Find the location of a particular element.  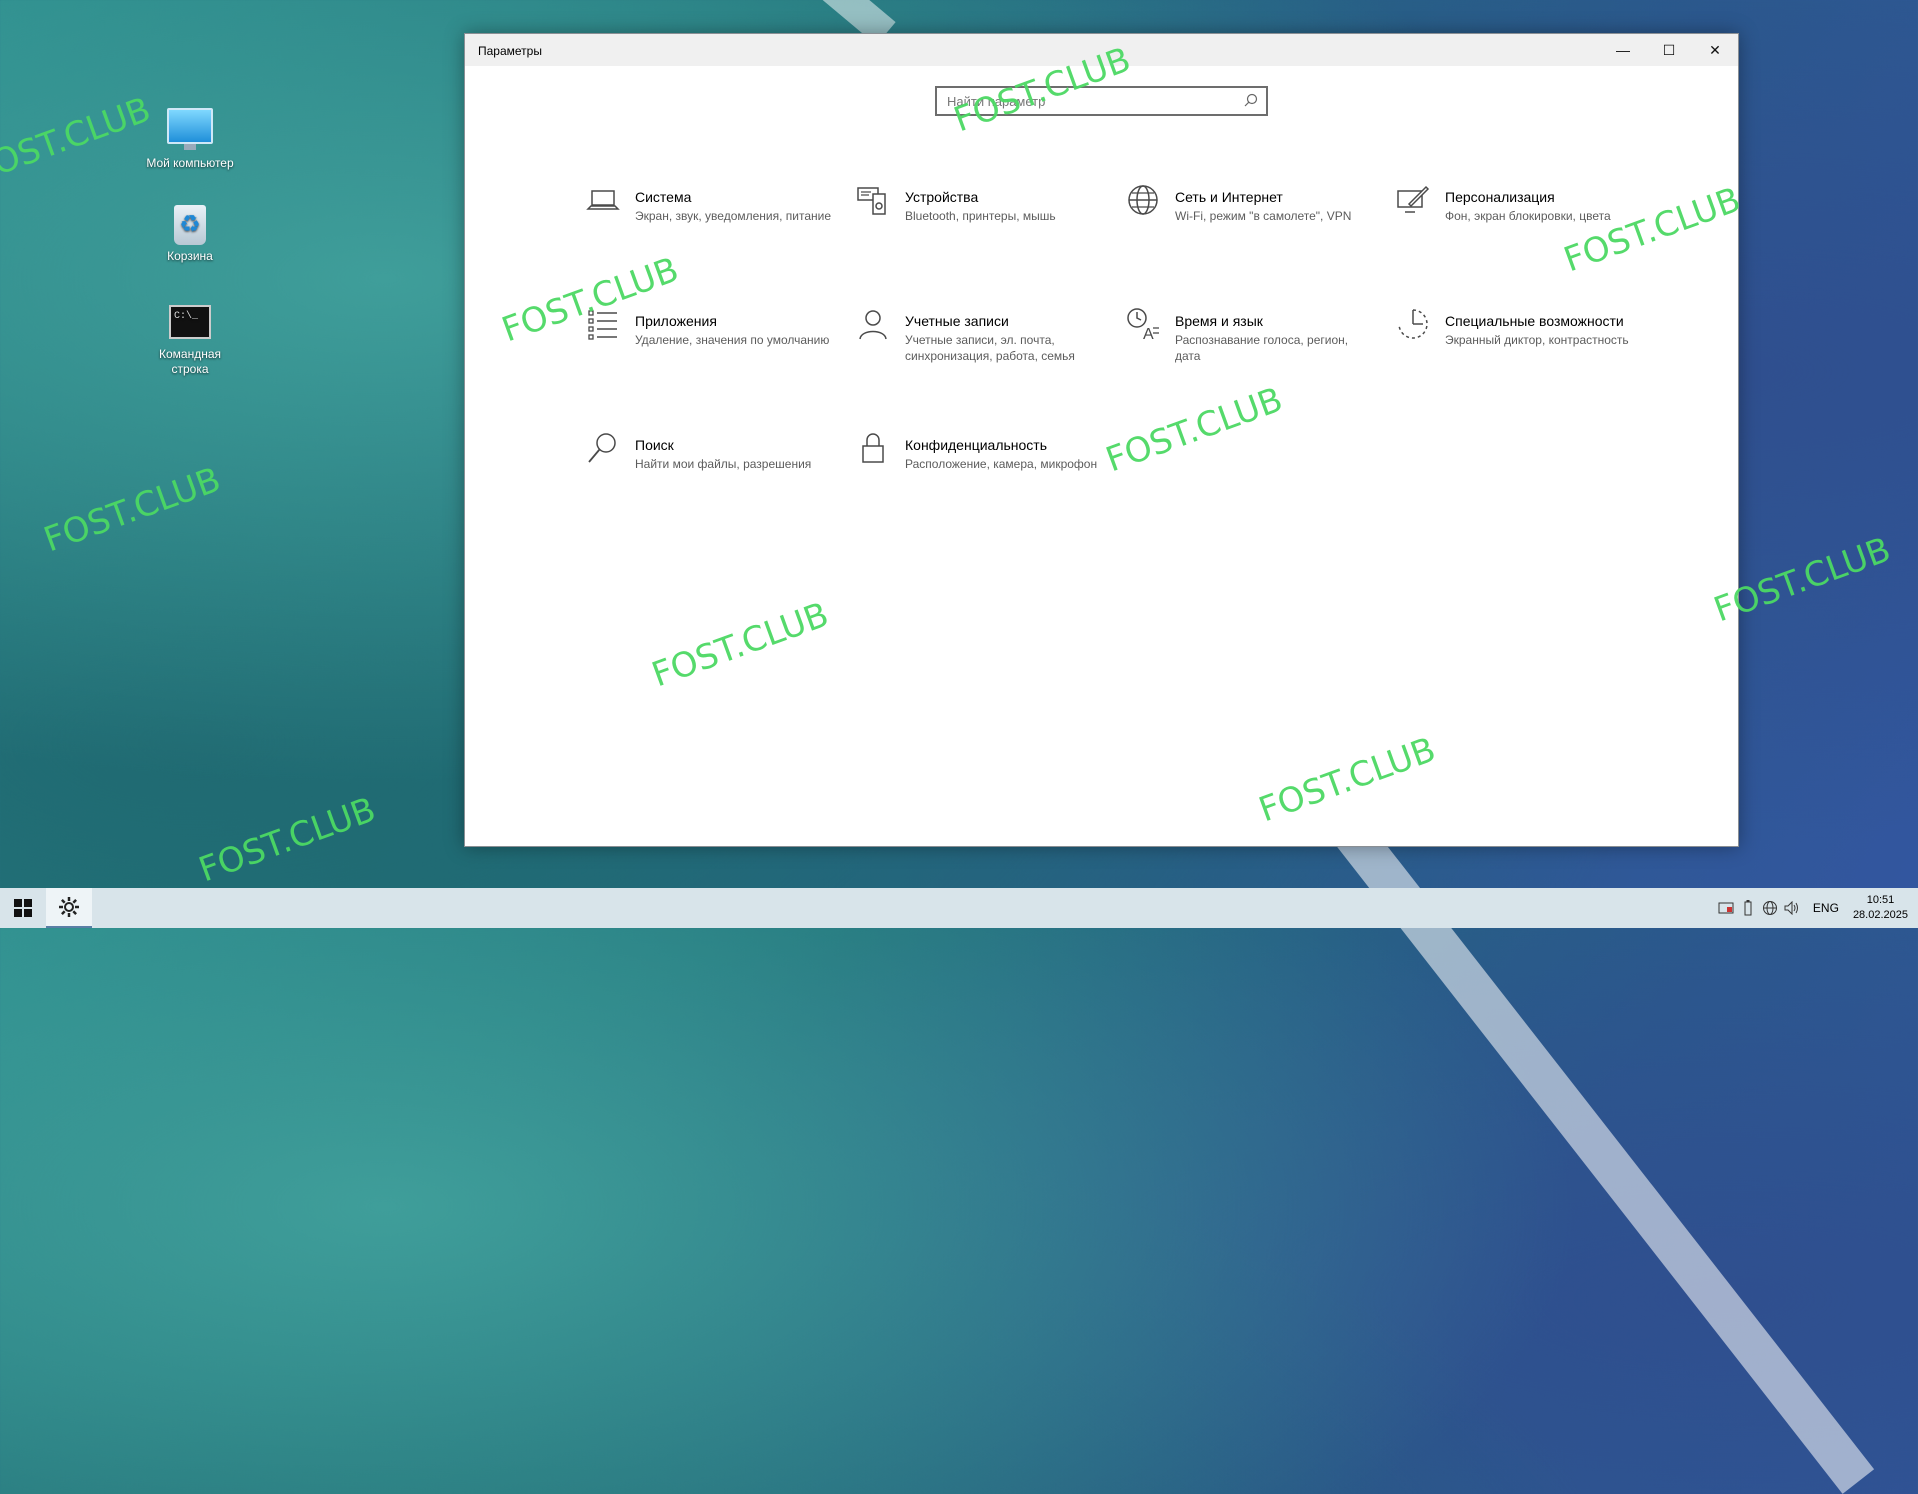

clock-date: 28.02.2025 is located at coordinates (1880, 915).